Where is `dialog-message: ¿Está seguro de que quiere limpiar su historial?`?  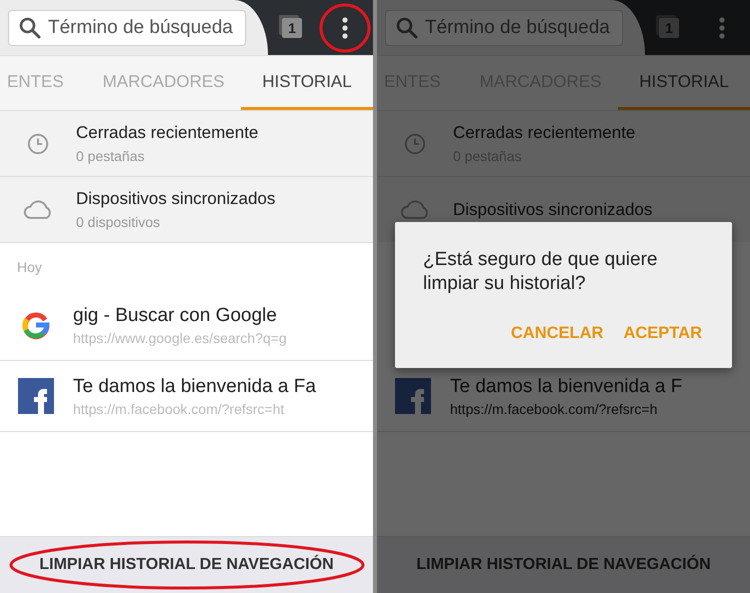 dialog-message: ¿Está seguro de que quiere limpiar su historial? is located at coordinates (540, 272).